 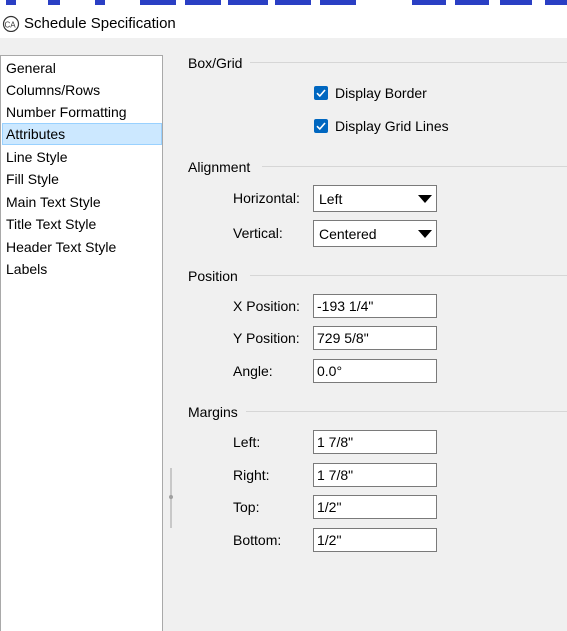 What do you see at coordinates (330, 371) in the screenshot?
I see `angle-value: 0.0°` at bounding box center [330, 371].